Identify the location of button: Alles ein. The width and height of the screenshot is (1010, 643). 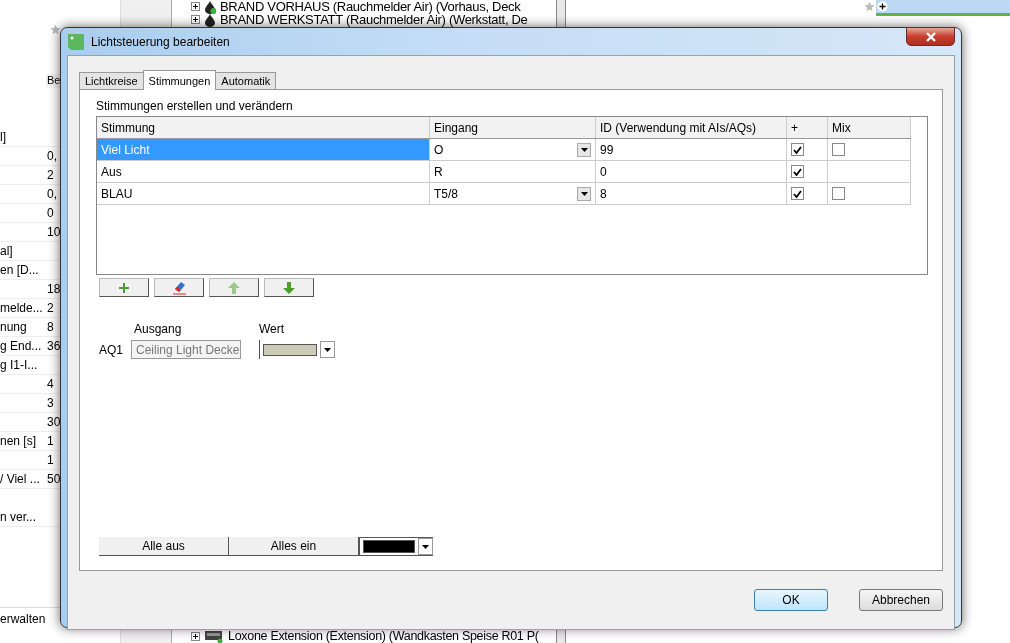
(294, 546).